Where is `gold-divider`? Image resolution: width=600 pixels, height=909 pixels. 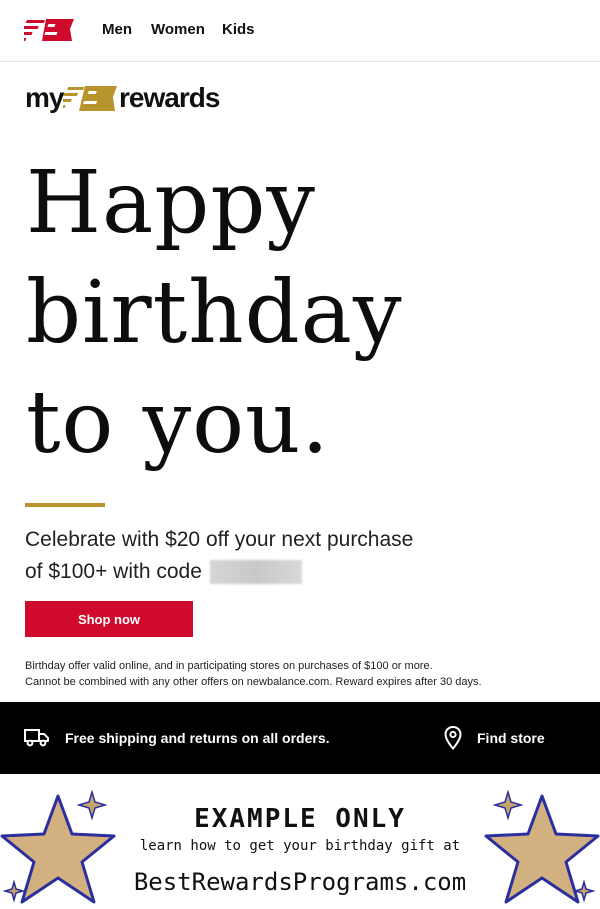 gold-divider is located at coordinates (65, 505).